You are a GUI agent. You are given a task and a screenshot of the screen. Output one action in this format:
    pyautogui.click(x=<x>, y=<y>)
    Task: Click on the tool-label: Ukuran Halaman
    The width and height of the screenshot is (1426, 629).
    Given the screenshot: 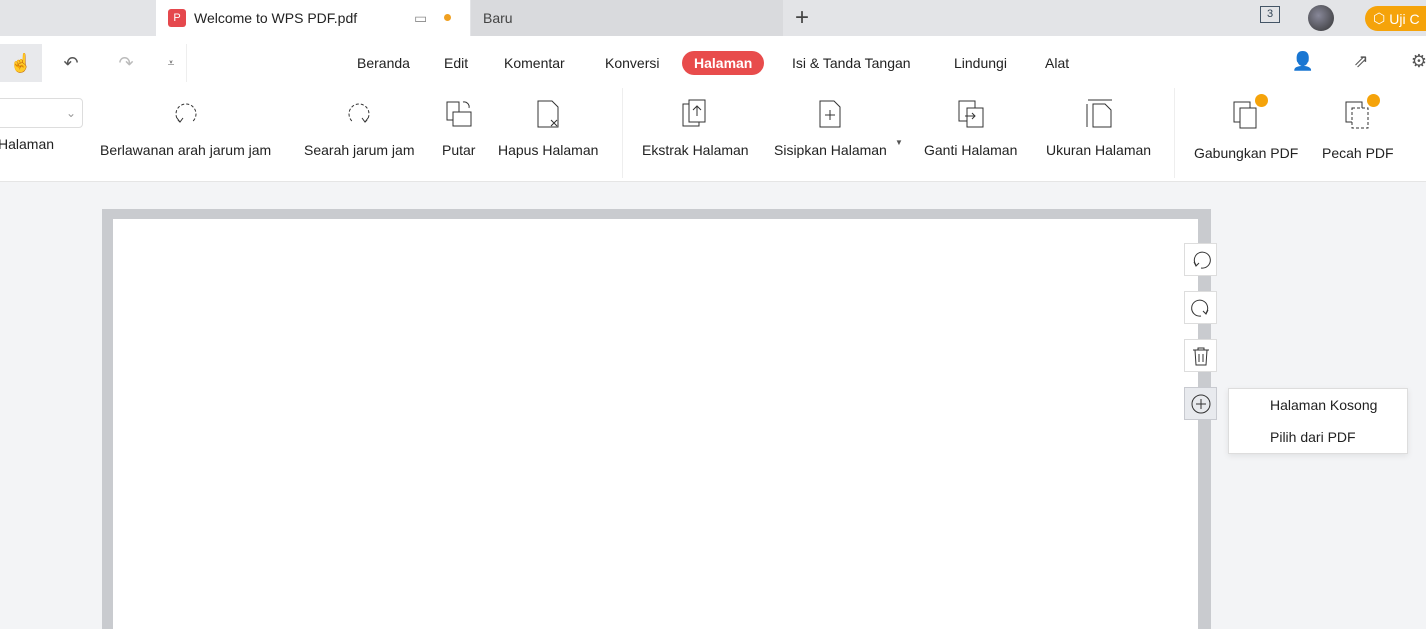 What is the action you would take?
    pyautogui.click(x=1099, y=150)
    